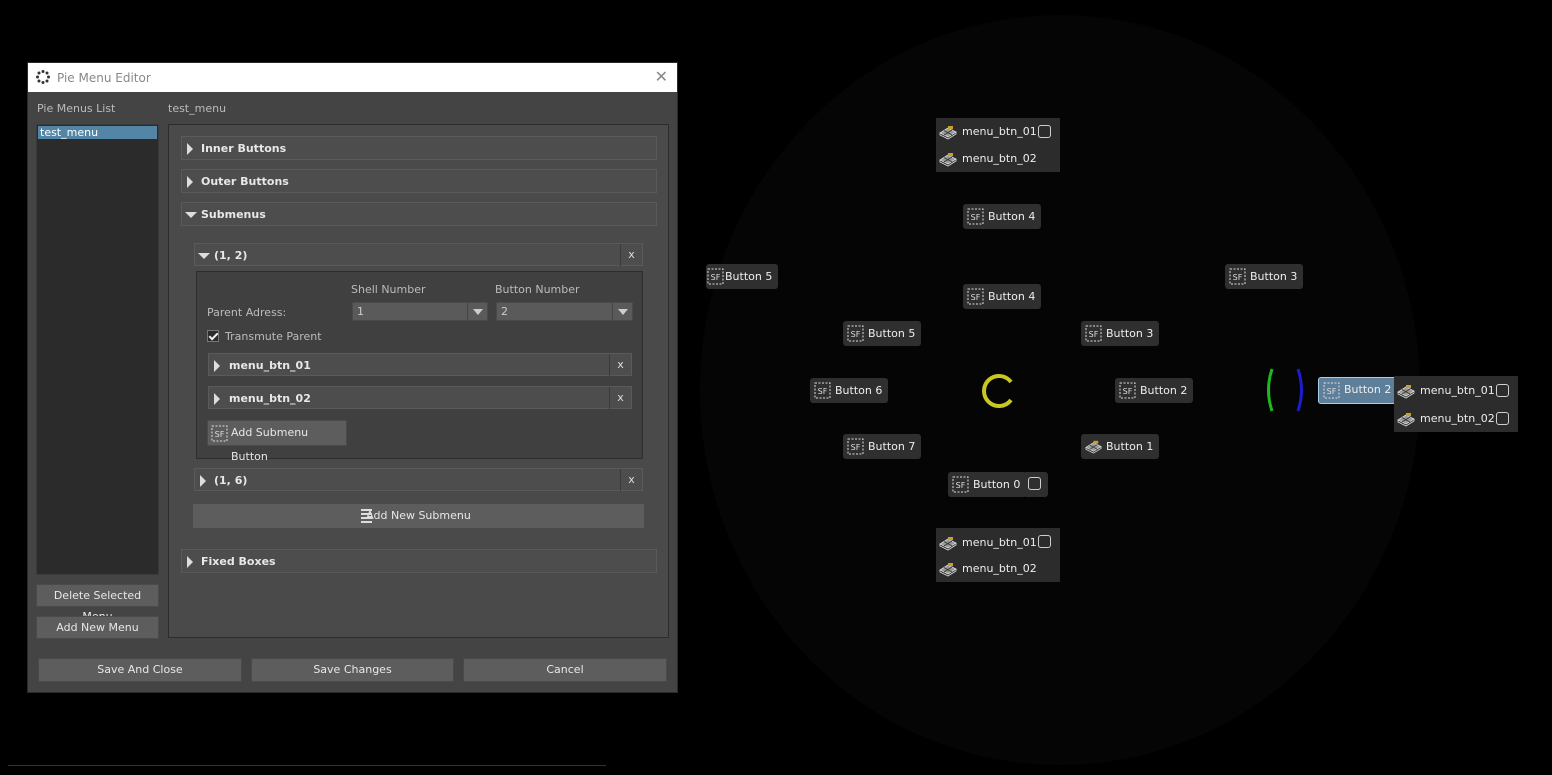 The image size is (1552, 775). Describe the element at coordinates (245, 181) in the screenshot. I see `section-title: Outer Buttons` at that location.